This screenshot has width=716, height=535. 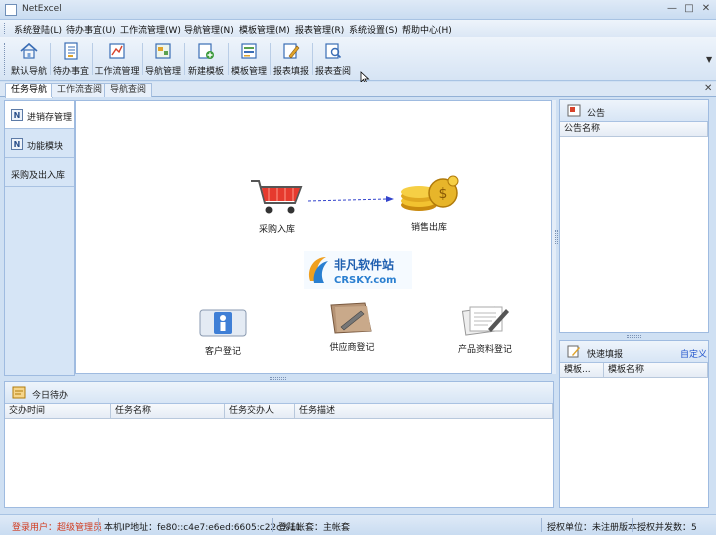 What do you see at coordinates (38, 176) in the screenshot?
I see `nav-item-label: 采购及出入库` at bounding box center [38, 176].